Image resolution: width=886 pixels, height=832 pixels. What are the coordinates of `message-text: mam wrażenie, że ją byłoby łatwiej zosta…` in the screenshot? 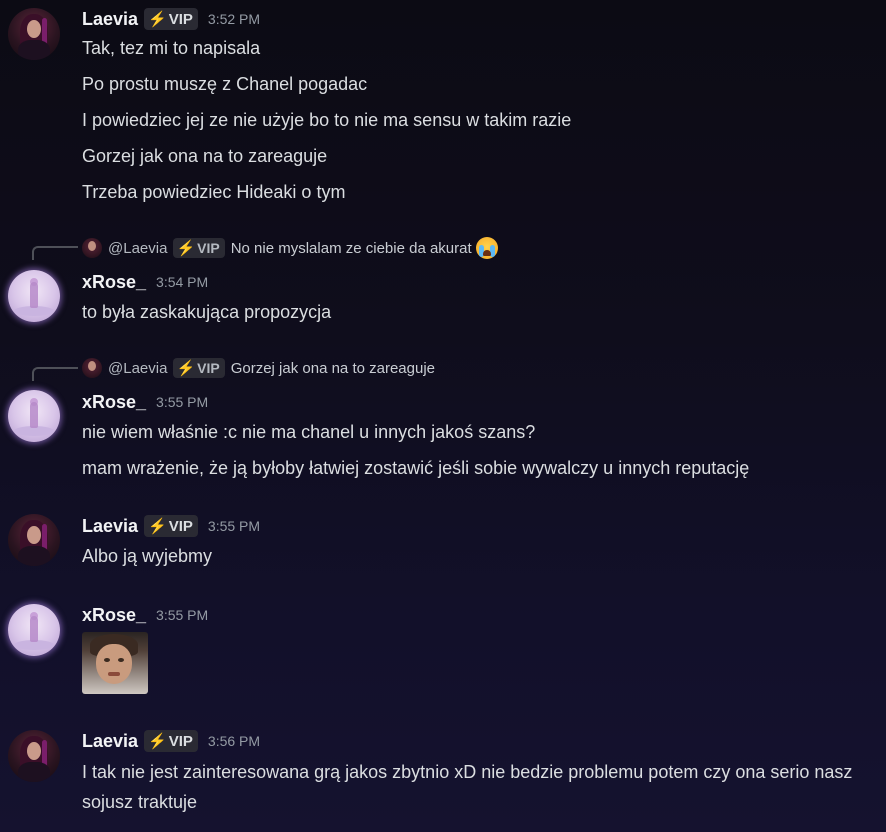 It's located at (416, 468).